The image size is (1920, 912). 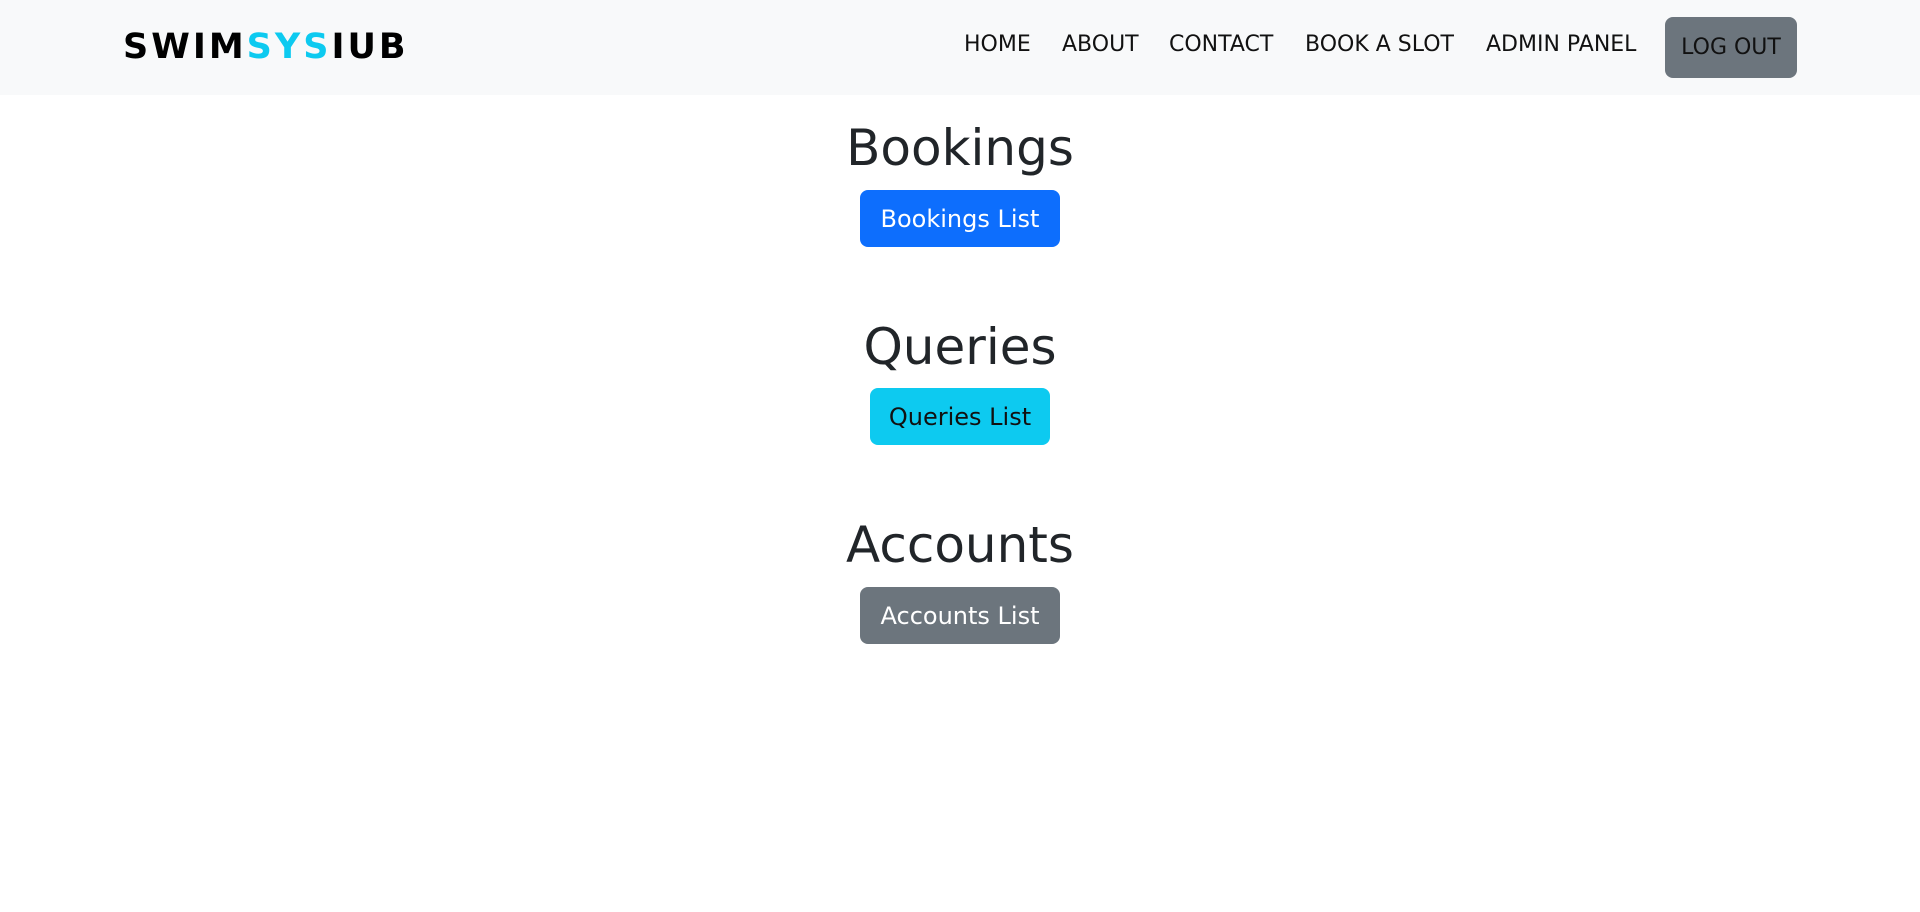 What do you see at coordinates (1379, 45) in the screenshot?
I see `nav-book-a-slot: BOOK A SLOT` at bounding box center [1379, 45].